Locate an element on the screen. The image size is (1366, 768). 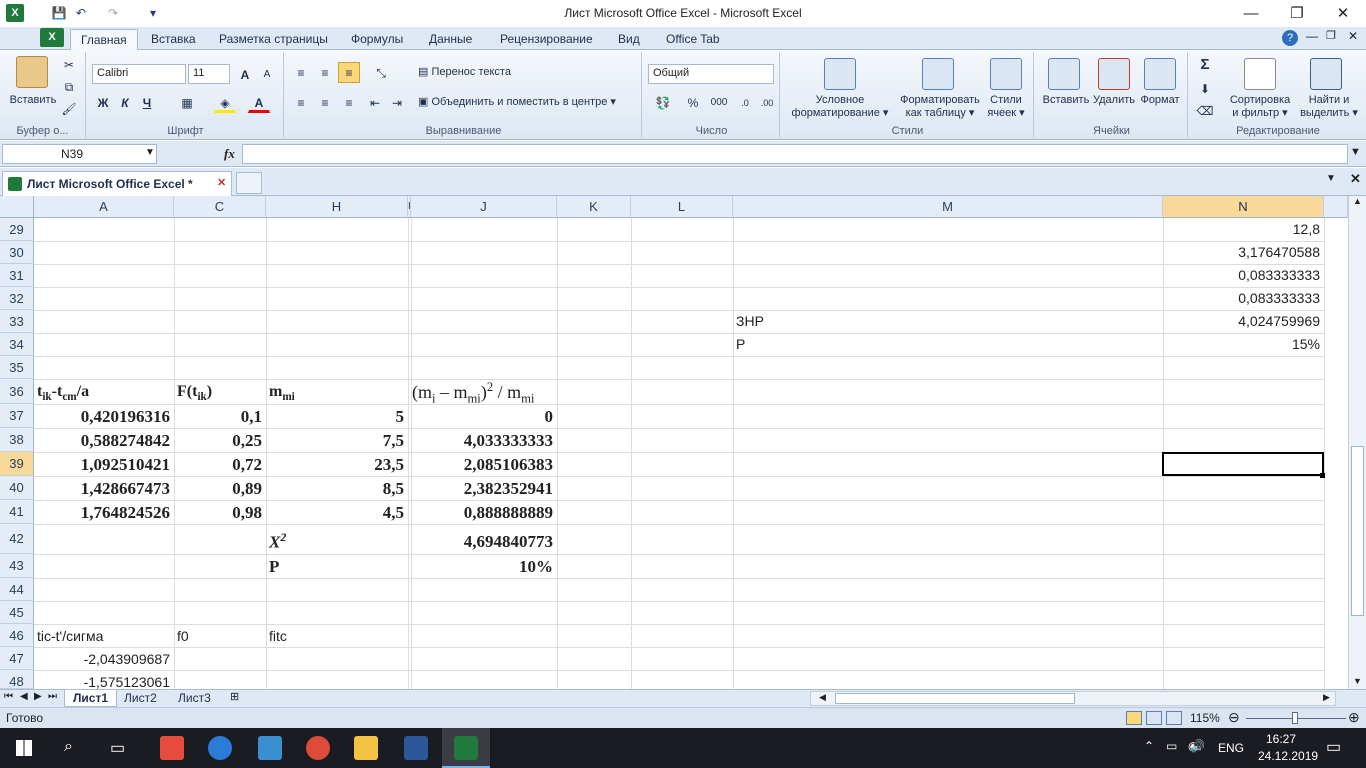
next-sheet-icon: ▶ is located at coordinates (38, 696).